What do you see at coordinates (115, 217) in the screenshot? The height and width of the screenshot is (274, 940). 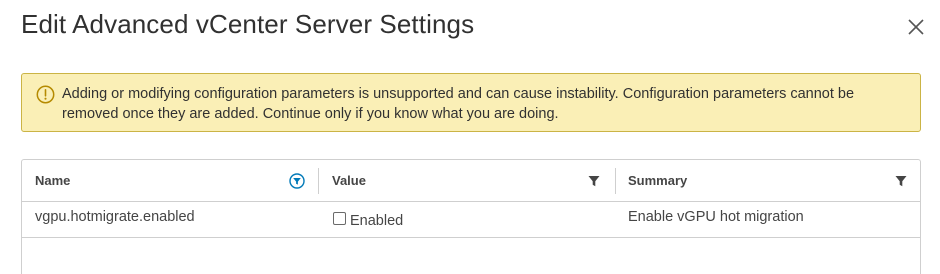 I see `row-name-cell: vgpu.hotmigrate.enabled` at bounding box center [115, 217].